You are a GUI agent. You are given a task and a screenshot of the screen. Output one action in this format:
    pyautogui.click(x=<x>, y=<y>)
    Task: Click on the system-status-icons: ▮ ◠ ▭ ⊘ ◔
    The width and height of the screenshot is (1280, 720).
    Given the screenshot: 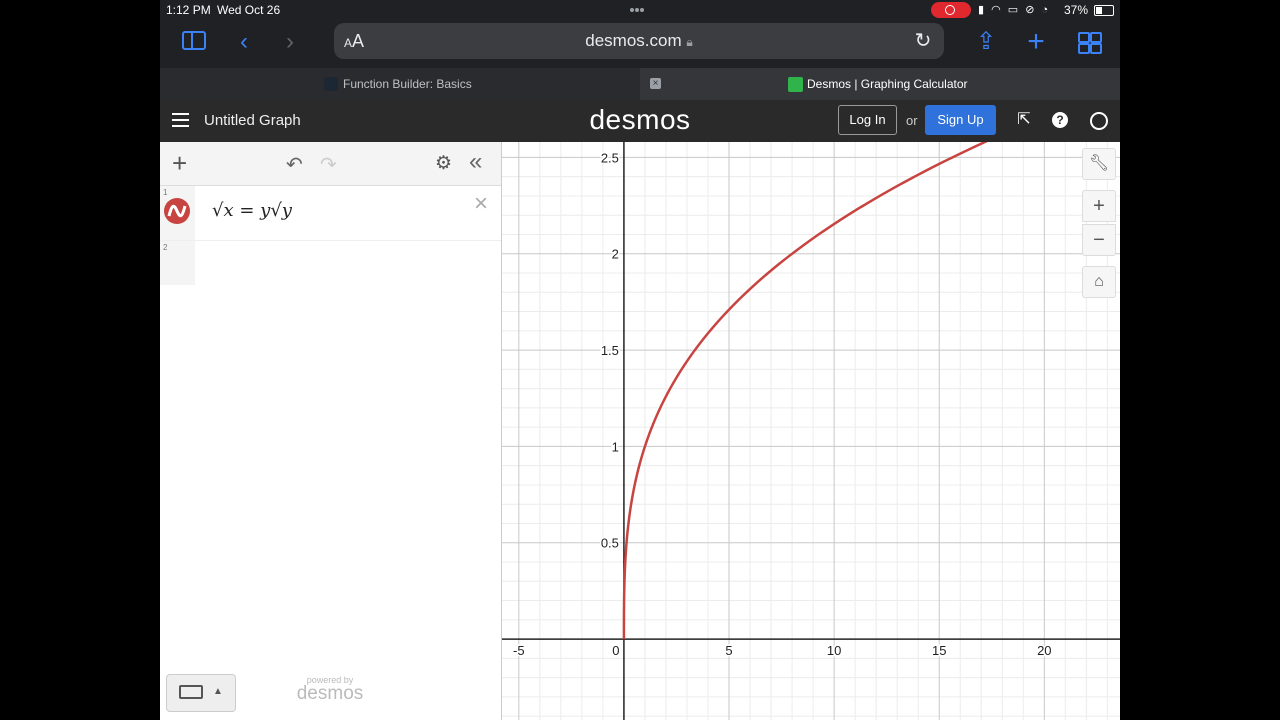 What is the action you would take?
    pyautogui.click(x=1014, y=10)
    